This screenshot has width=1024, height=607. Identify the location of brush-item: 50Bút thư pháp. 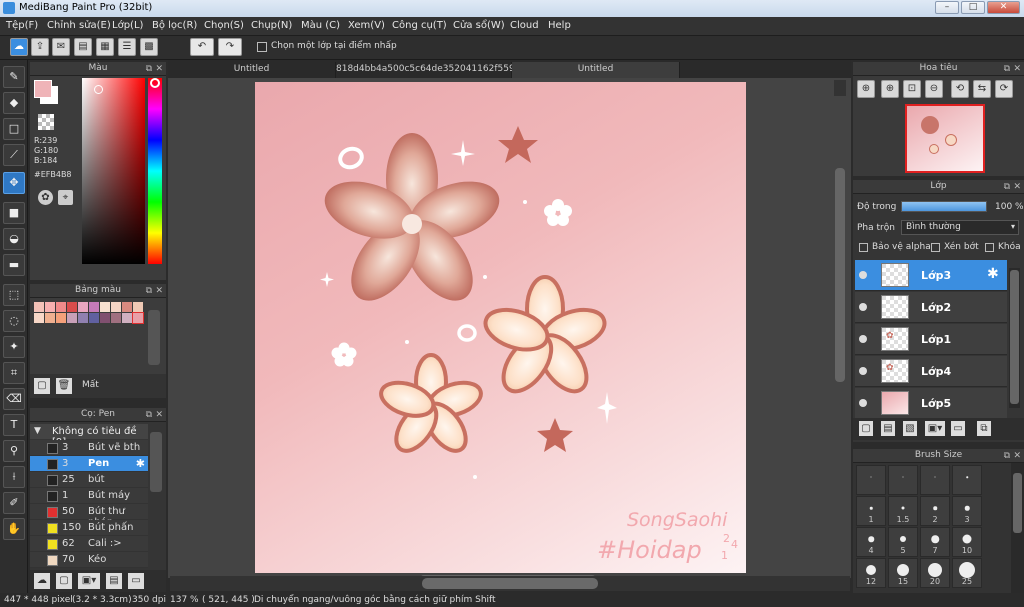
(89, 516).